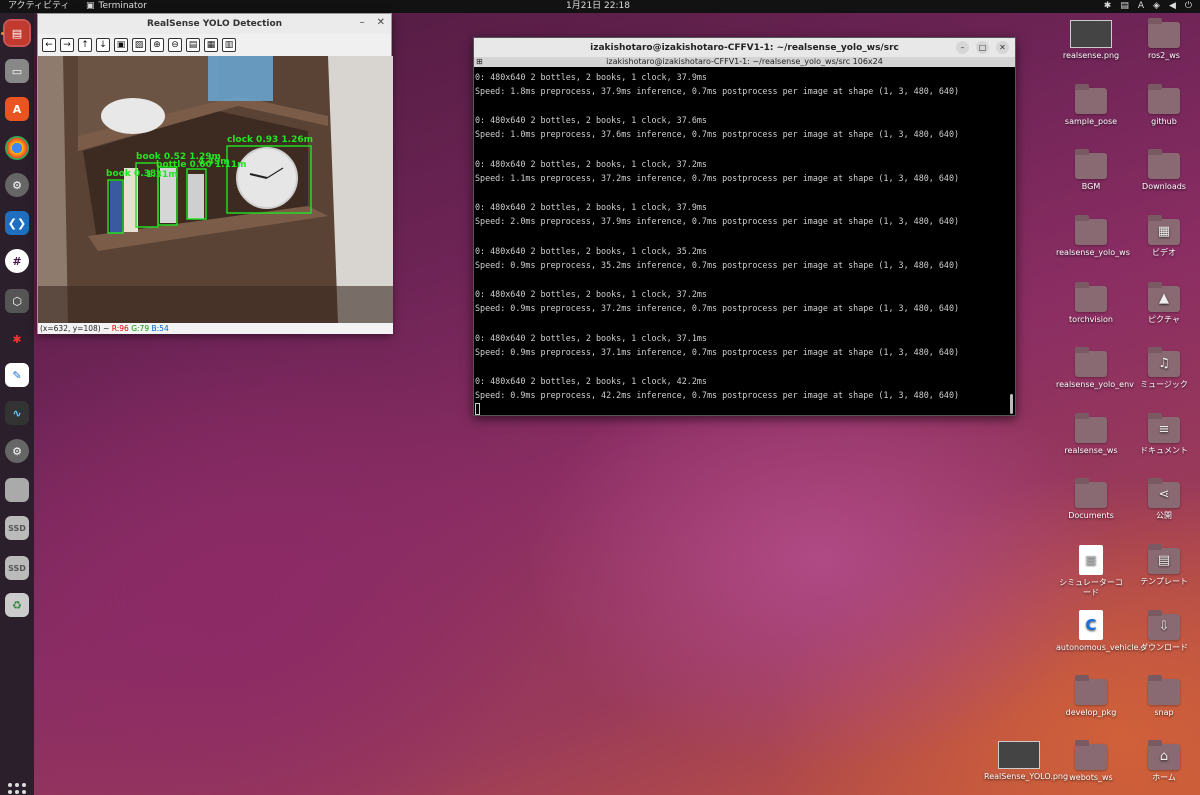  Describe the element at coordinates (1091, 712) in the screenshot. I see `desktop-item-label: develop_pkg` at that location.